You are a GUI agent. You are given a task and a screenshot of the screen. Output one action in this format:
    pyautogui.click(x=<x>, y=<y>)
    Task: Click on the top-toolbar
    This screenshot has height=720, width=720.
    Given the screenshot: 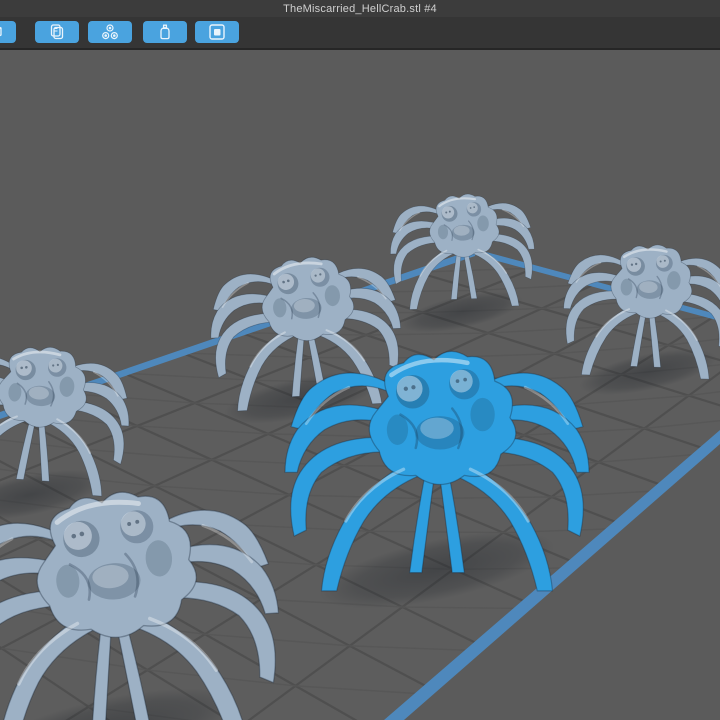 What is the action you would take?
    pyautogui.click(x=360, y=34)
    